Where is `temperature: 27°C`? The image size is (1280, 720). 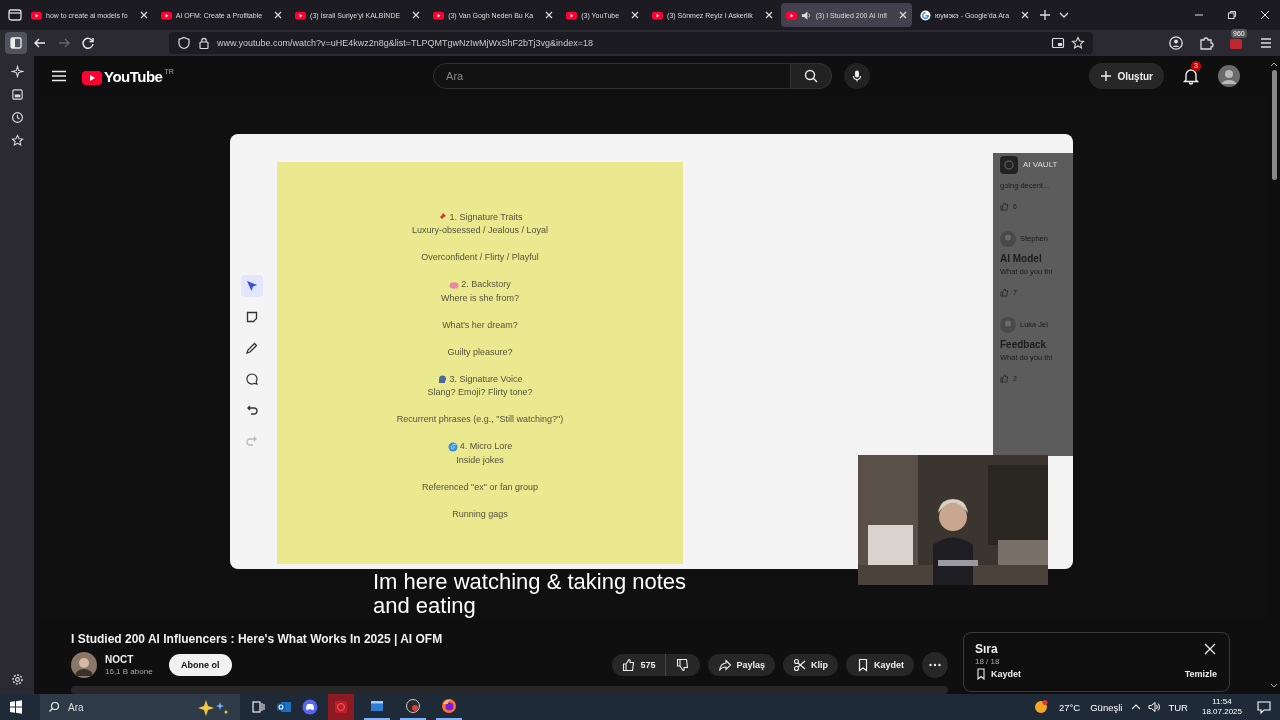
temperature: 27°C is located at coordinates (1069, 707).